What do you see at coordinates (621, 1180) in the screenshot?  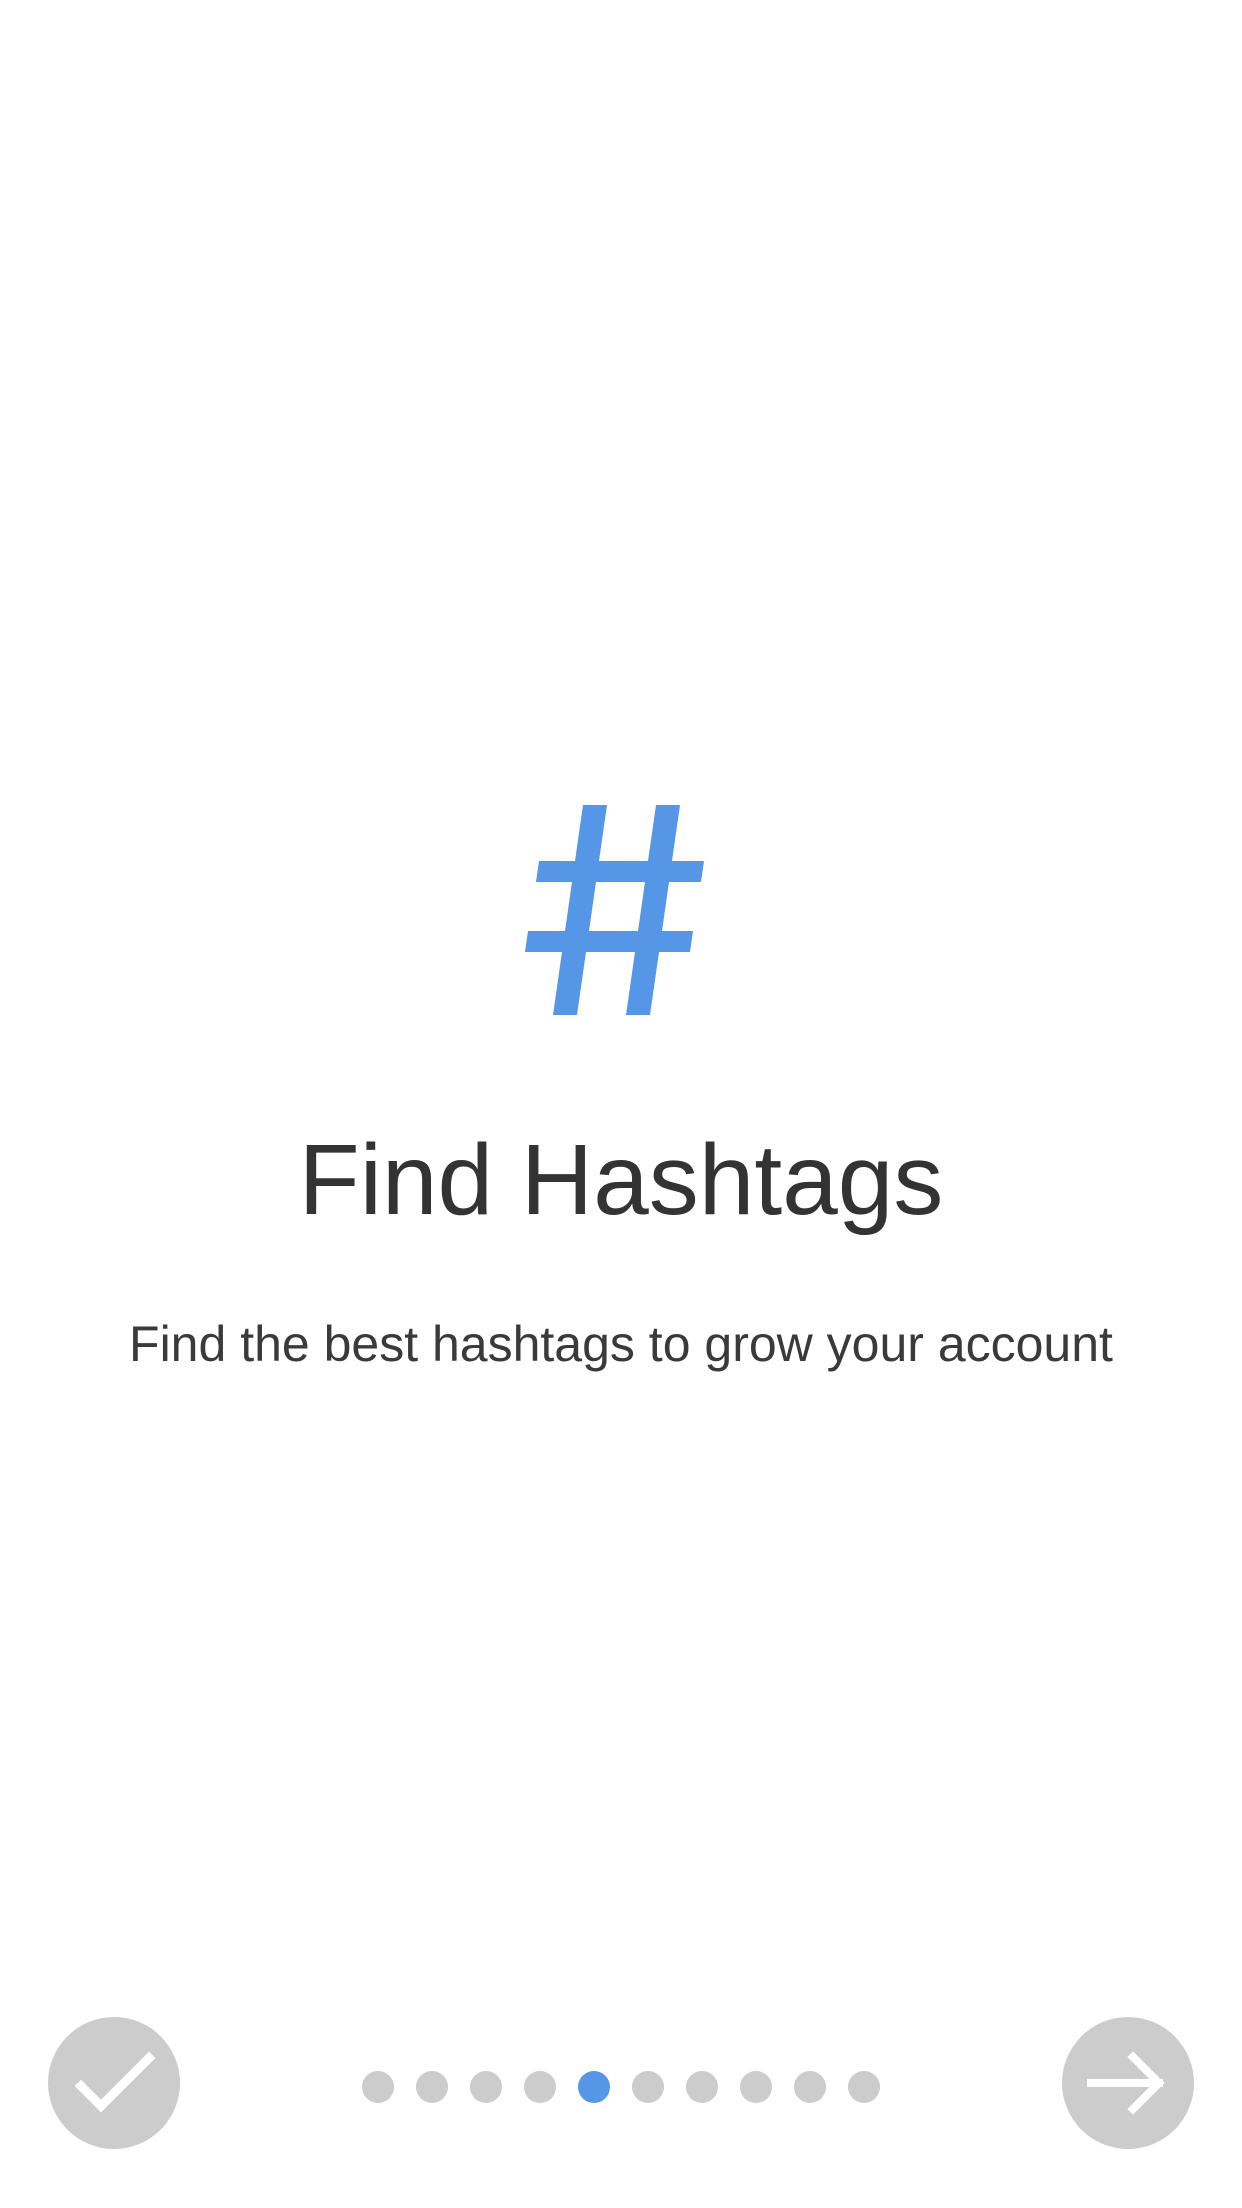 I see `page-title: Find Hashtags` at bounding box center [621, 1180].